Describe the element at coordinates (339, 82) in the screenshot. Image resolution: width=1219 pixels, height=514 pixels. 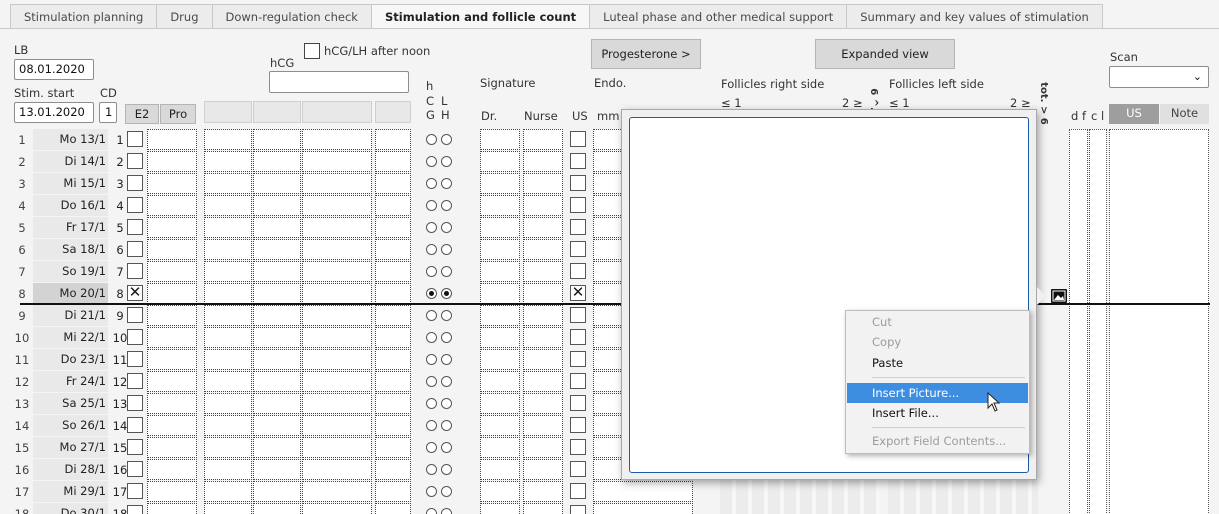
I see `hcg-field` at that location.